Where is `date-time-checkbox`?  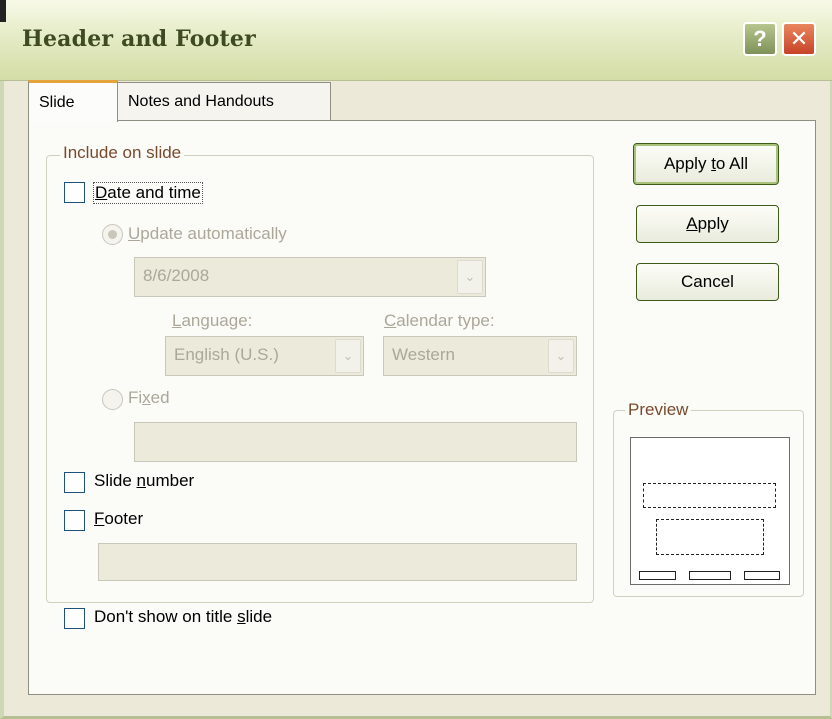 date-time-checkbox is located at coordinates (74, 192).